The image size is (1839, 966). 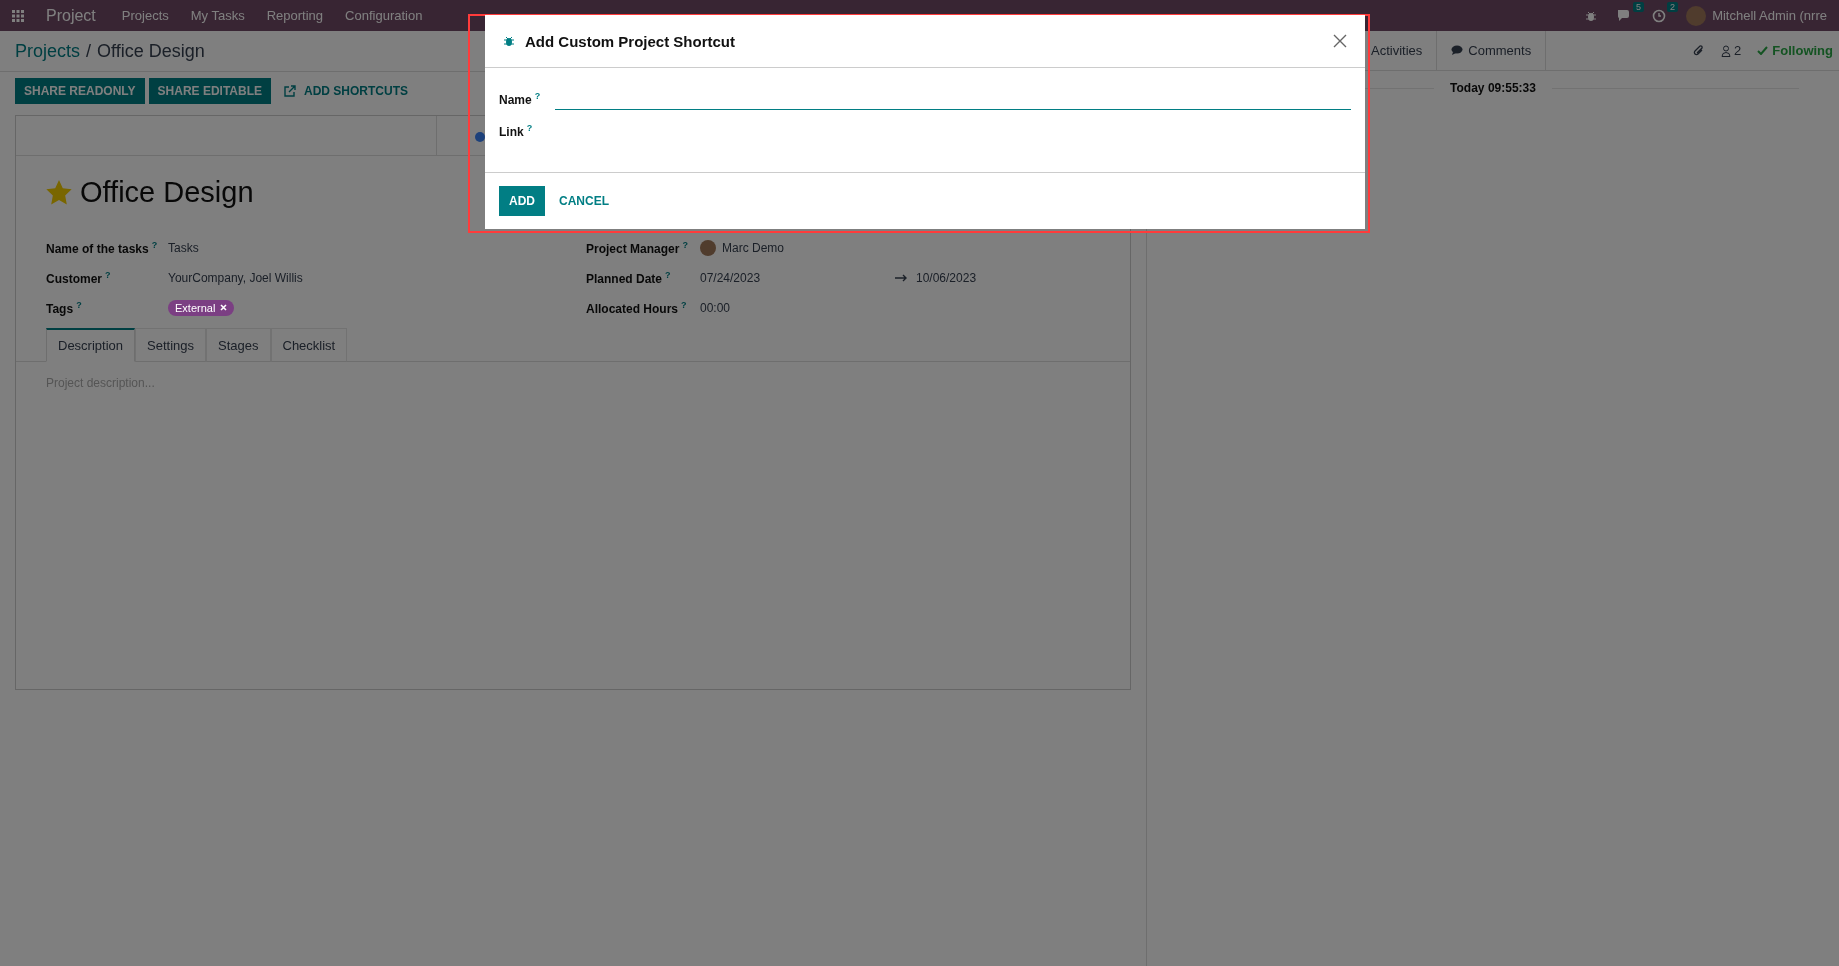 I want to click on action-button: SHARE READONLY, so click(x=80, y=91).